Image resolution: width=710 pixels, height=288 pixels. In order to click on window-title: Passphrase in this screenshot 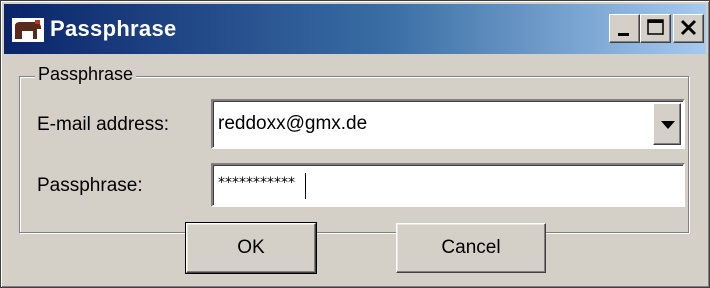, I will do `click(113, 28)`.